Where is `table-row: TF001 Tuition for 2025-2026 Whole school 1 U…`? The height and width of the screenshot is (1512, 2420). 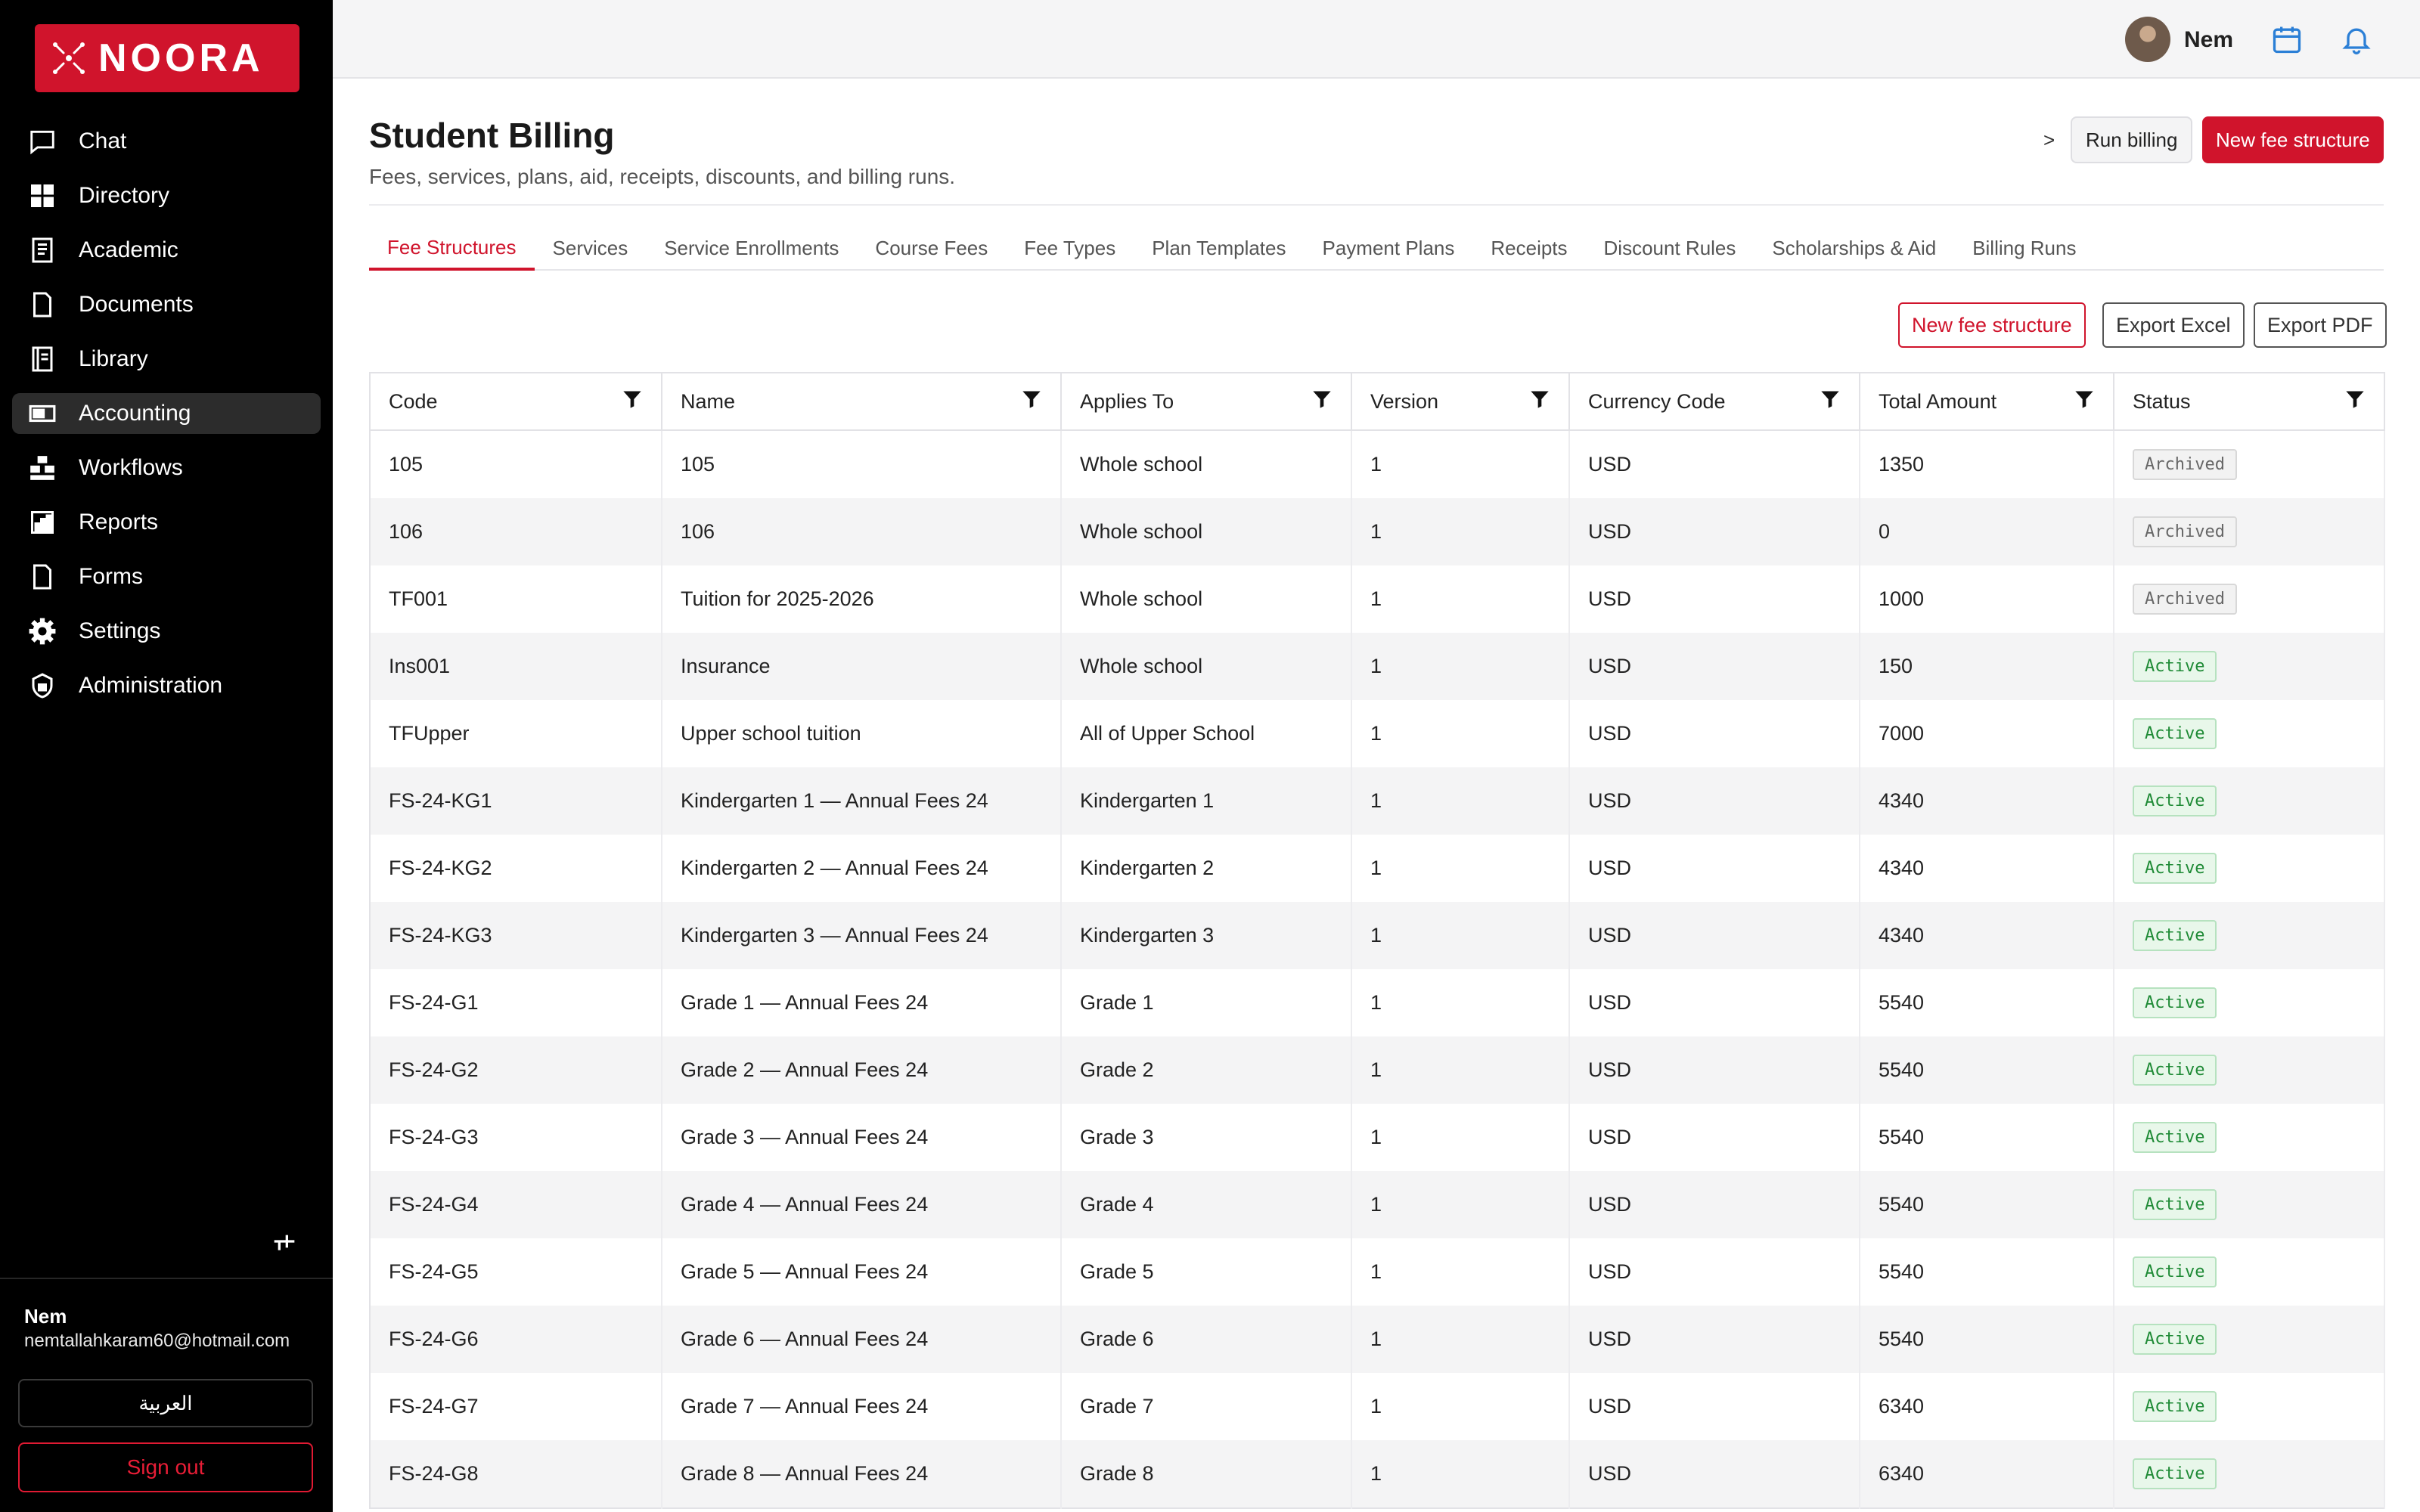 table-row: TF001 Tuition for 2025-2026 Whole school 1 U… is located at coordinates (1377, 599).